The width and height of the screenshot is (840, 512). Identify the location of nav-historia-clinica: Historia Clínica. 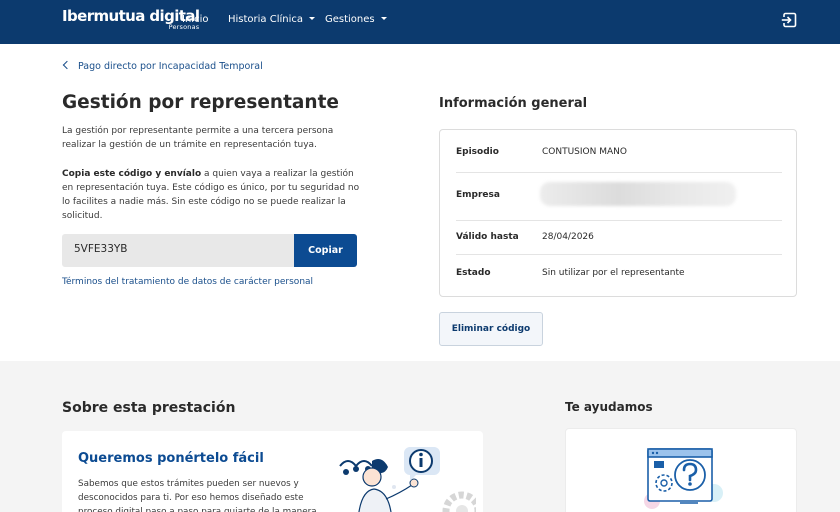
(272, 19).